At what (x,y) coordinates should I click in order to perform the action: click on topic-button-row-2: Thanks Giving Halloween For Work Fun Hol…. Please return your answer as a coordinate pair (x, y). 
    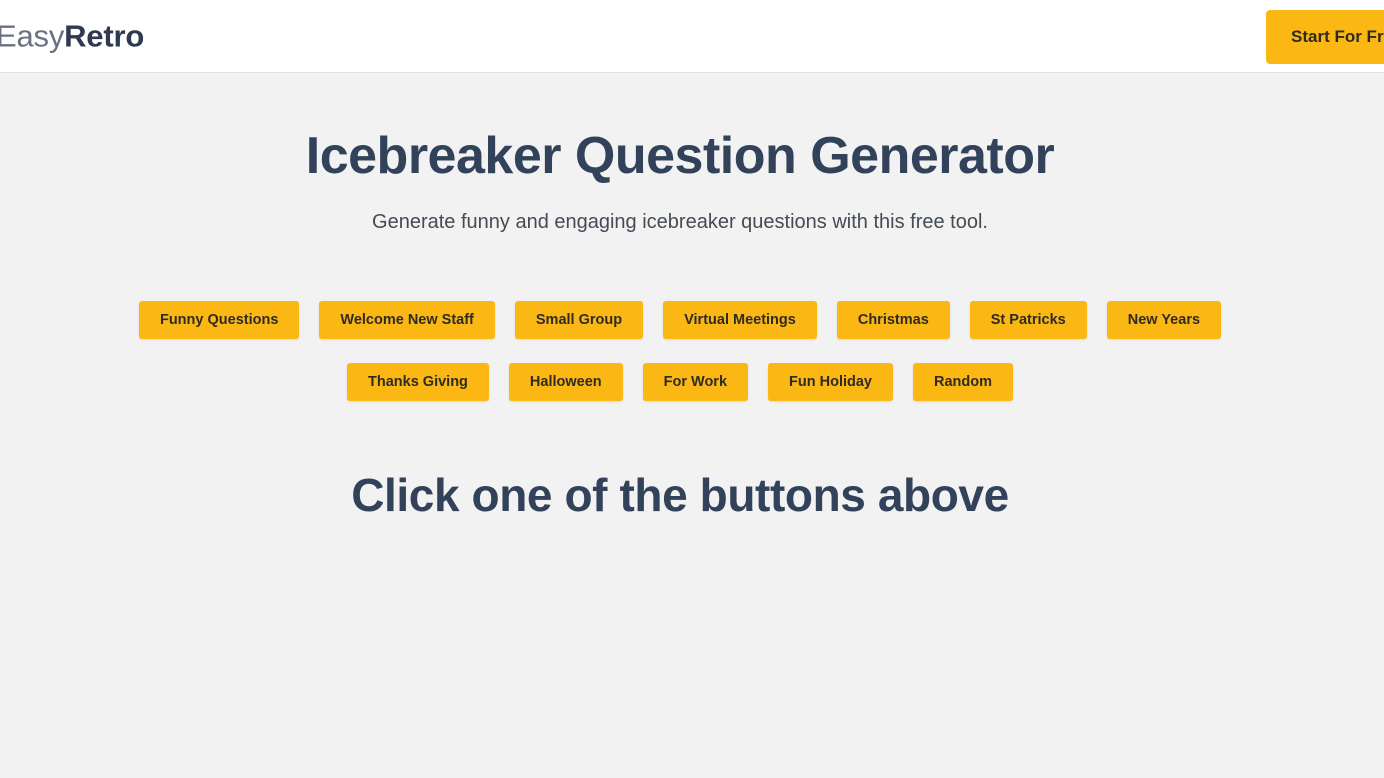
    Looking at the image, I should click on (680, 381).